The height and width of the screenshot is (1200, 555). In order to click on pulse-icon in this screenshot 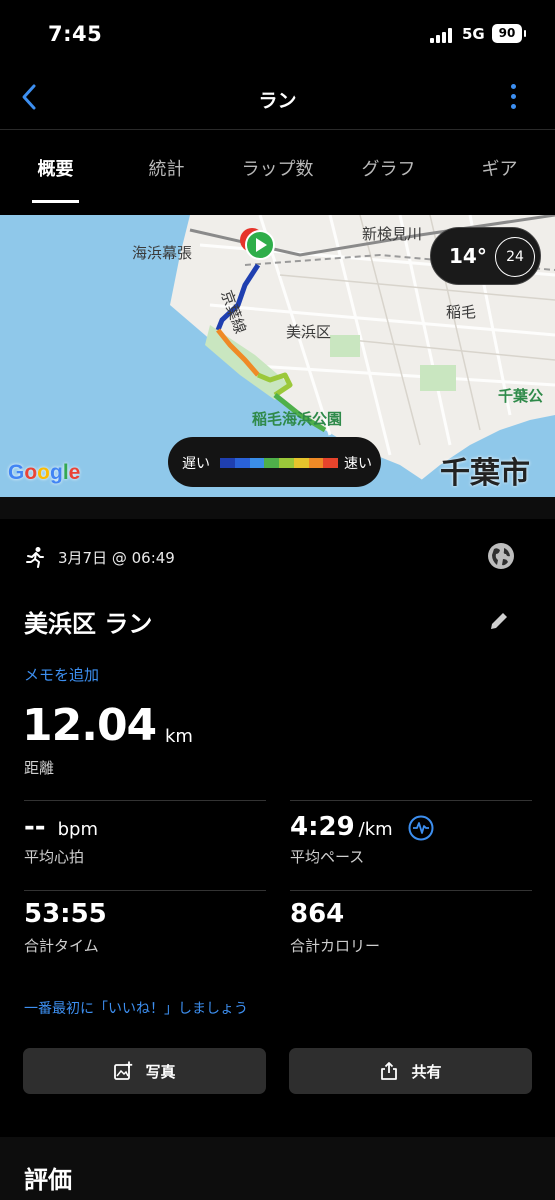, I will do `click(421, 828)`.